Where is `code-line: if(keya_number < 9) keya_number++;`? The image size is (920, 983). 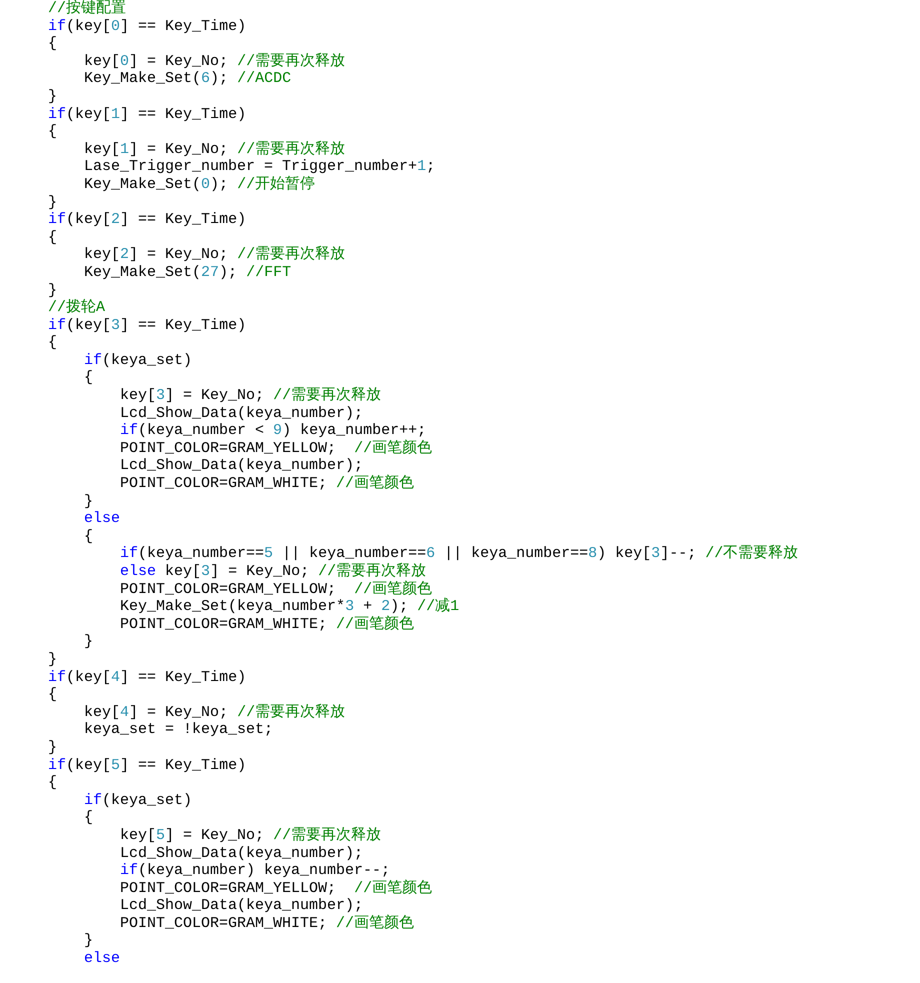 code-line: if(keya_number < 9) keya_number++; is located at coordinates (272, 431).